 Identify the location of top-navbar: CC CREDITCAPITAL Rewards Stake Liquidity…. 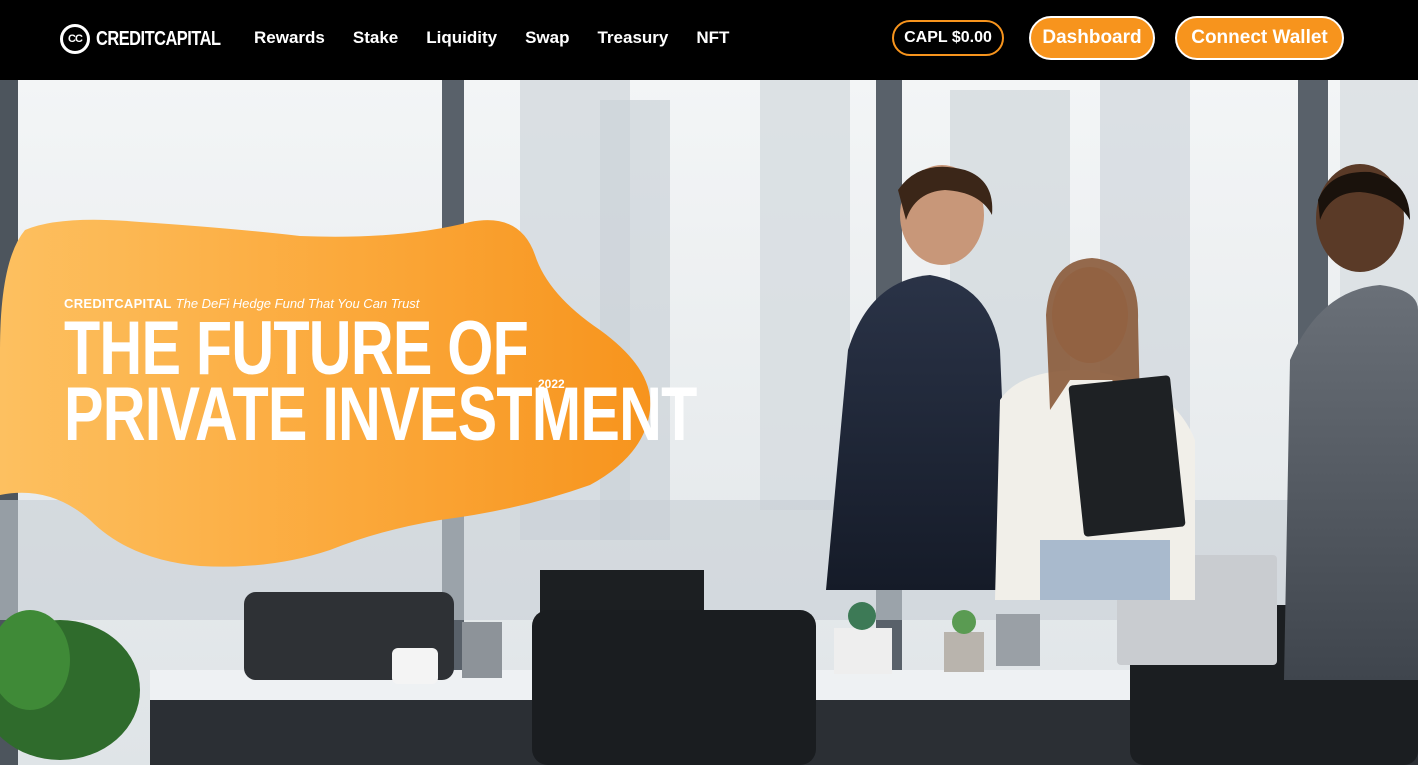
(709, 40).